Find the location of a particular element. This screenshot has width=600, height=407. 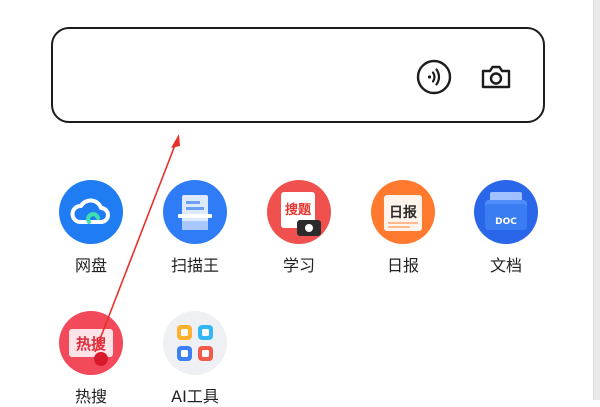

search-question-icon: 搜题 is located at coordinates (299, 212).